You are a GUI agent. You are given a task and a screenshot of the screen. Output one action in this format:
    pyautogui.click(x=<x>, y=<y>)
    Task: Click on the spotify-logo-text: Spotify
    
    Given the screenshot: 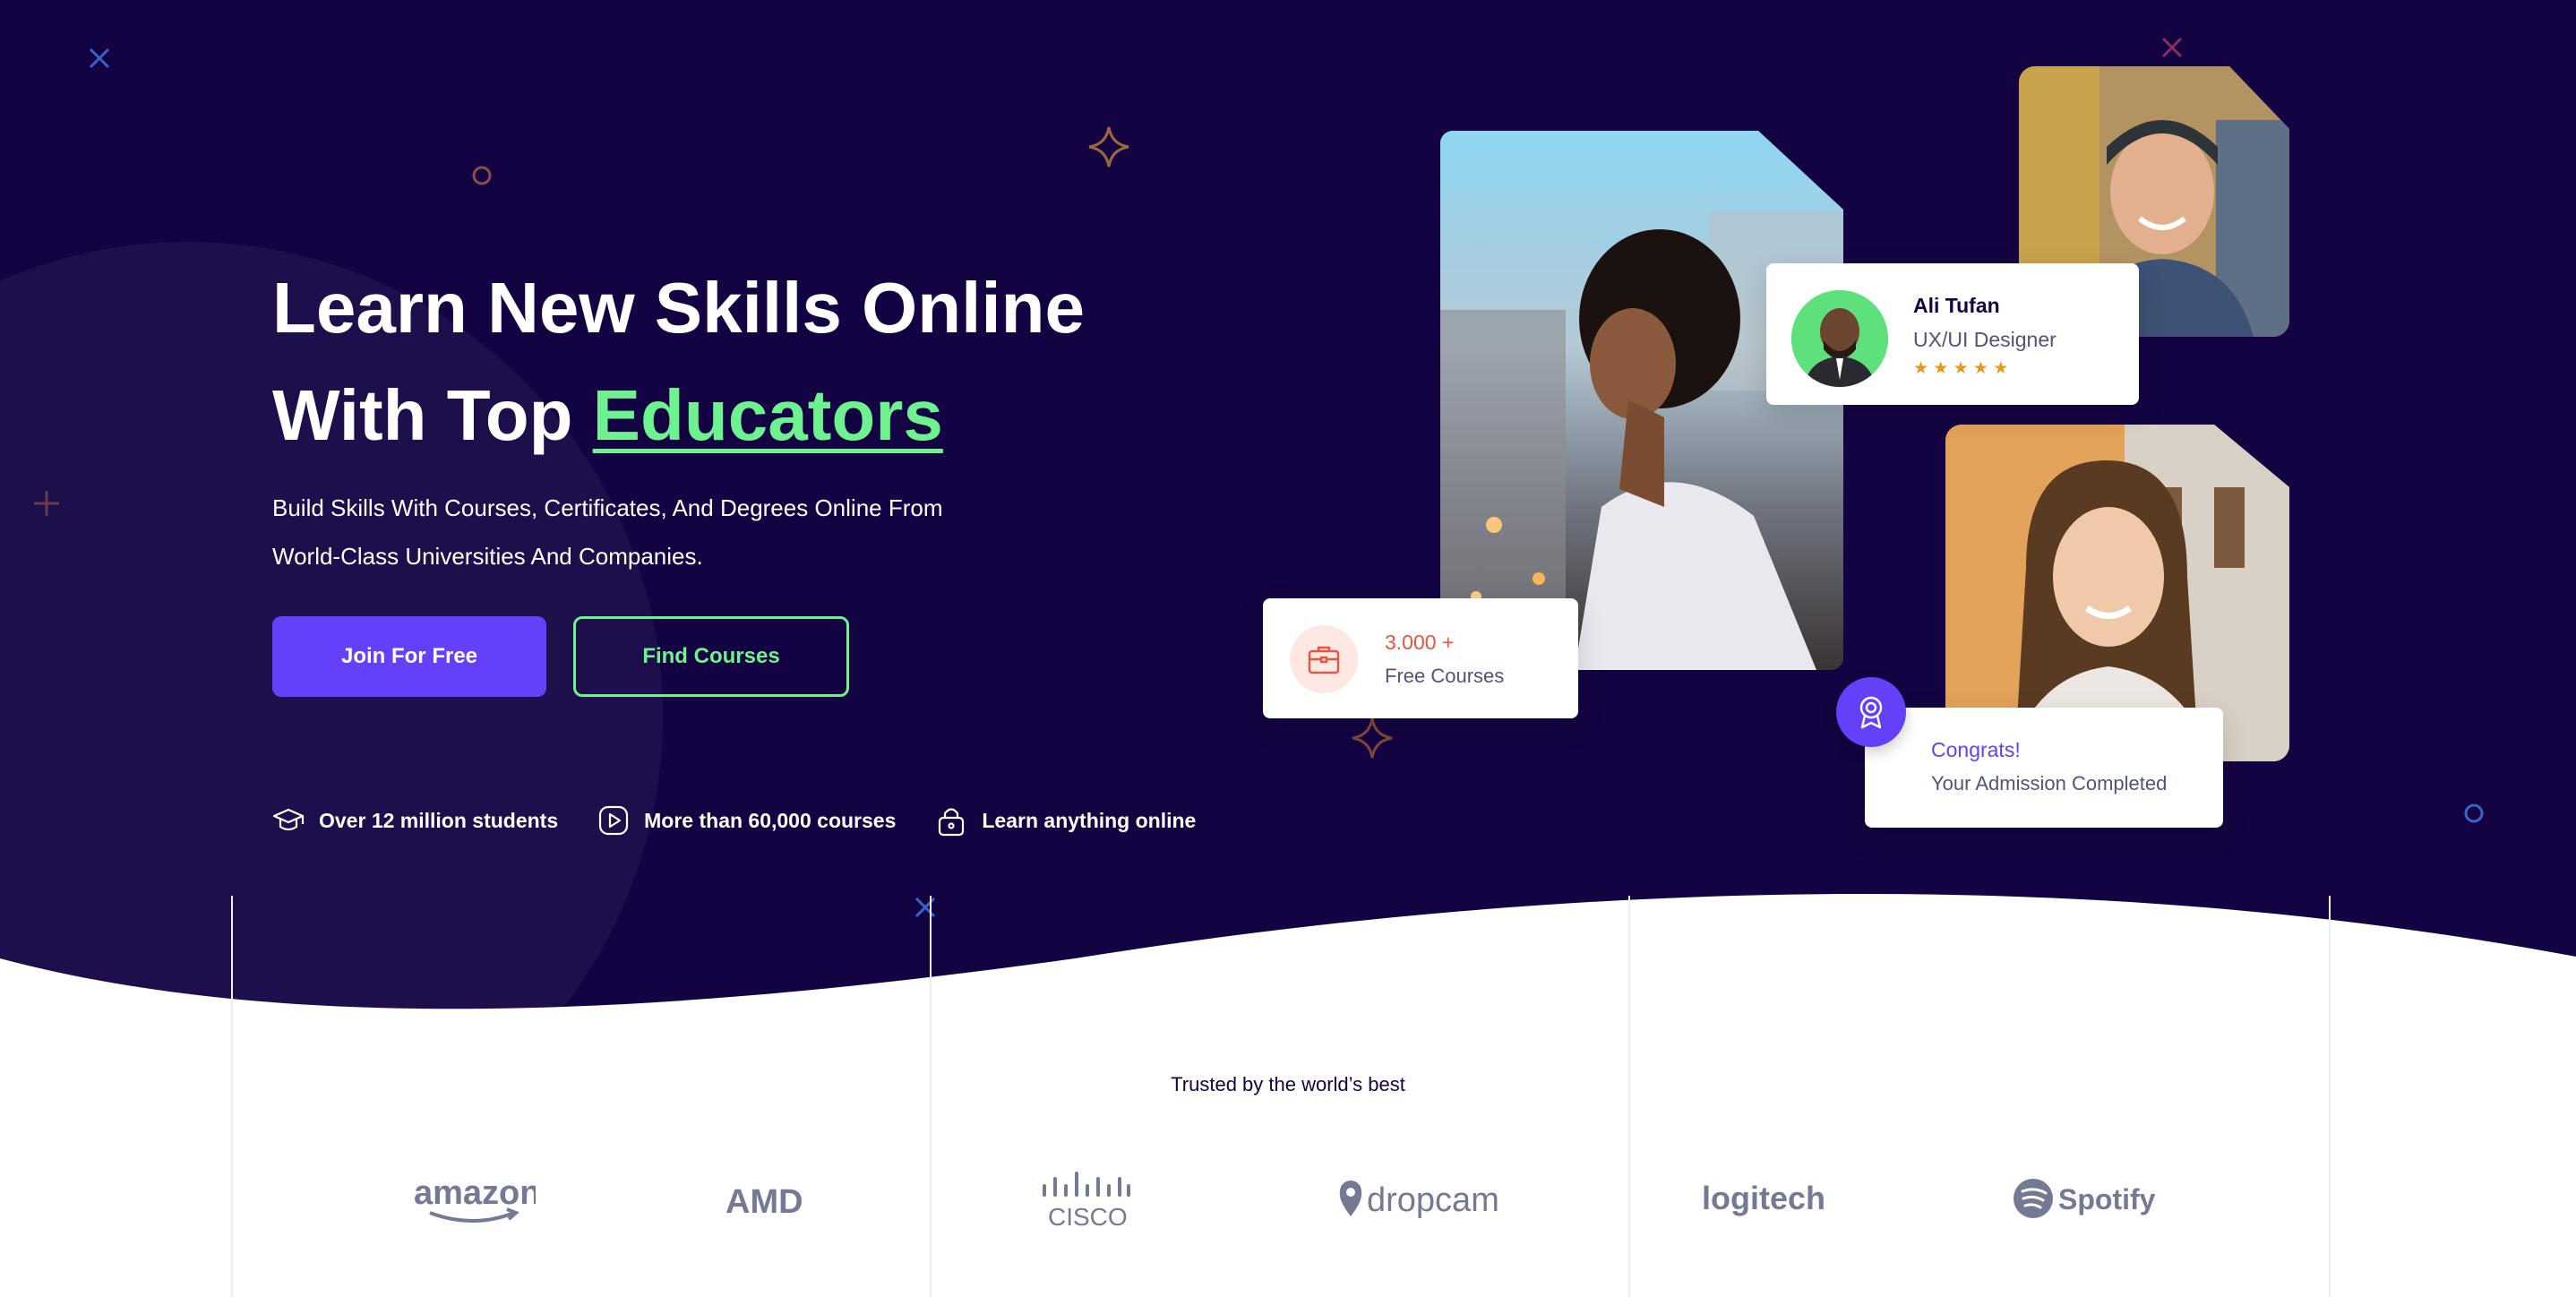 What is the action you would take?
    pyautogui.click(x=2106, y=1199)
    